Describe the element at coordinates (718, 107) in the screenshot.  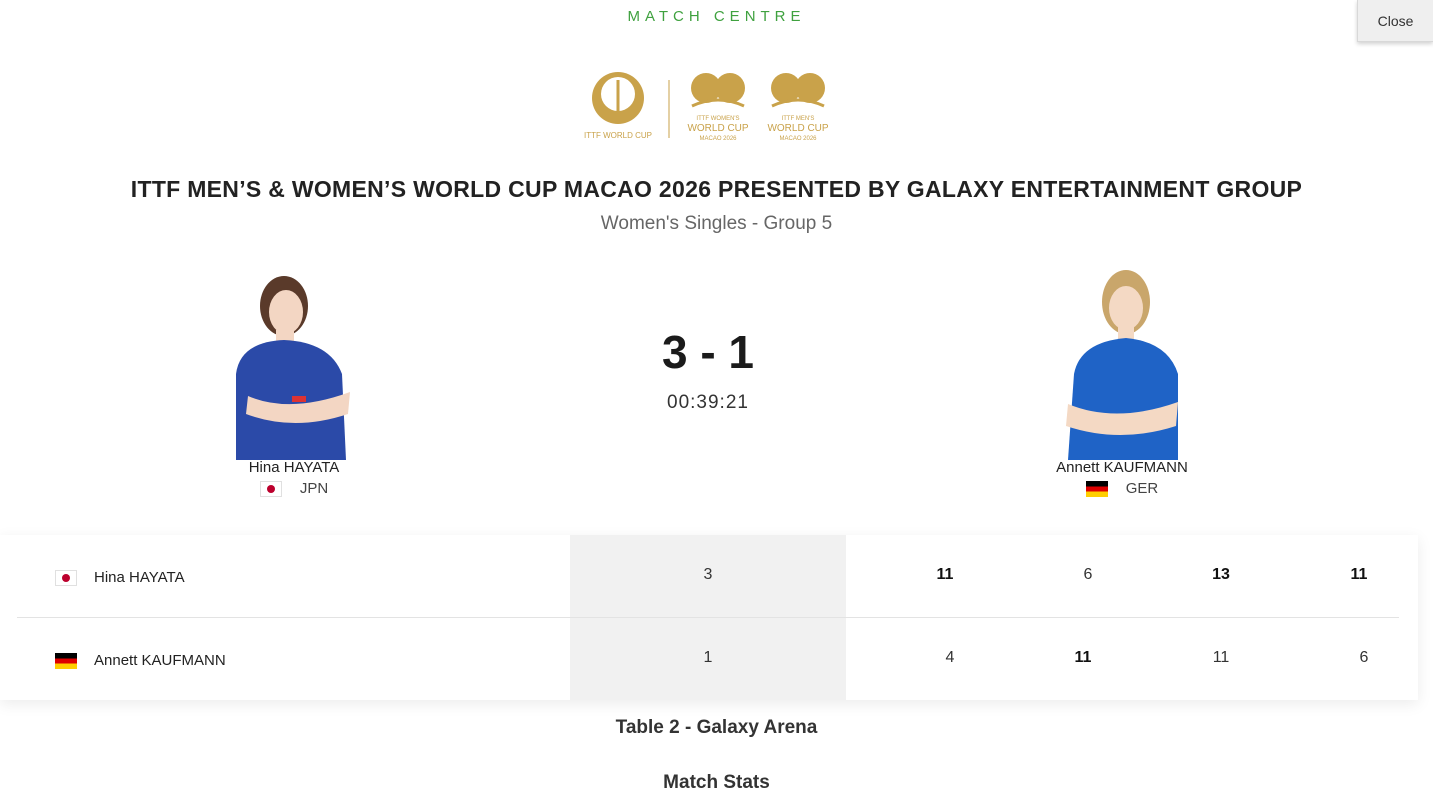
I see `womens-world-cup-logo: ITTF WOMEN'S WORLD CUP MACAO 2026` at that location.